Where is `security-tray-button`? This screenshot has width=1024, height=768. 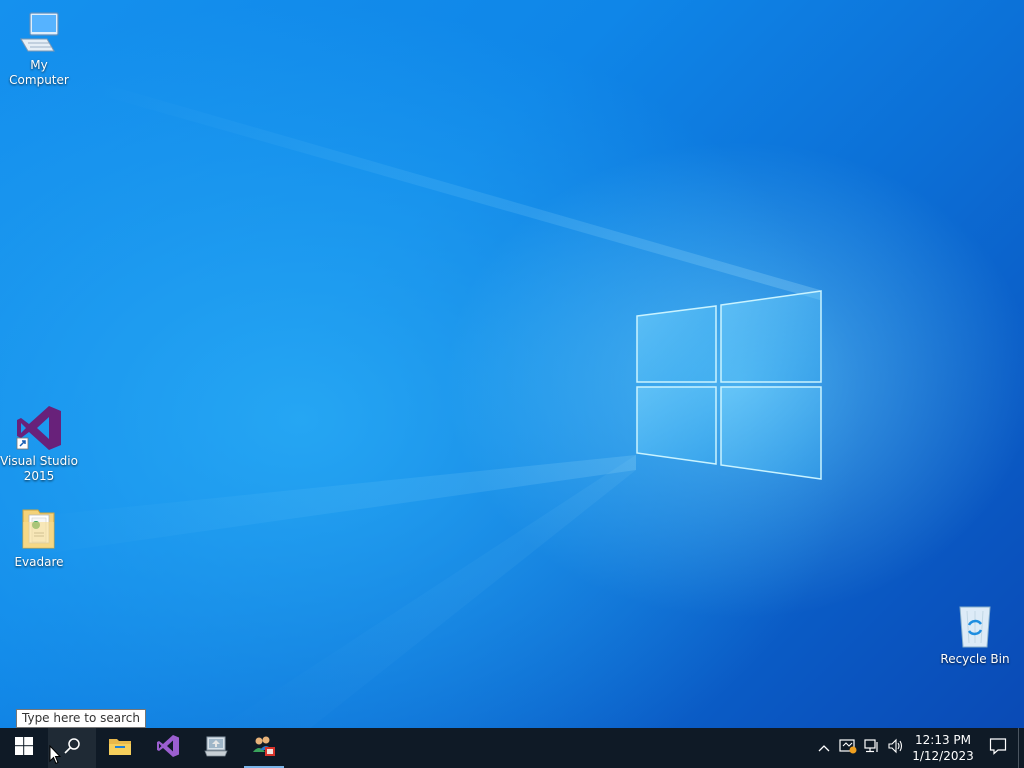 security-tray-button is located at coordinates (848, 748).